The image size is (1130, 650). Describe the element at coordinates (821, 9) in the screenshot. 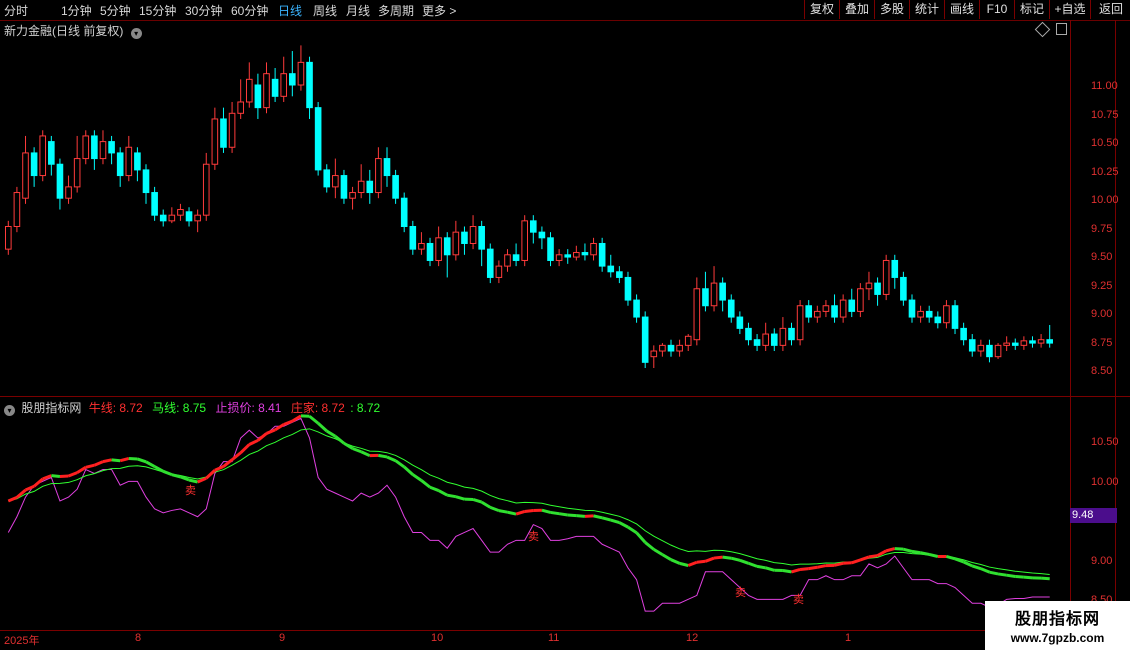

I see `restore-rights-button: 复权` at that location.